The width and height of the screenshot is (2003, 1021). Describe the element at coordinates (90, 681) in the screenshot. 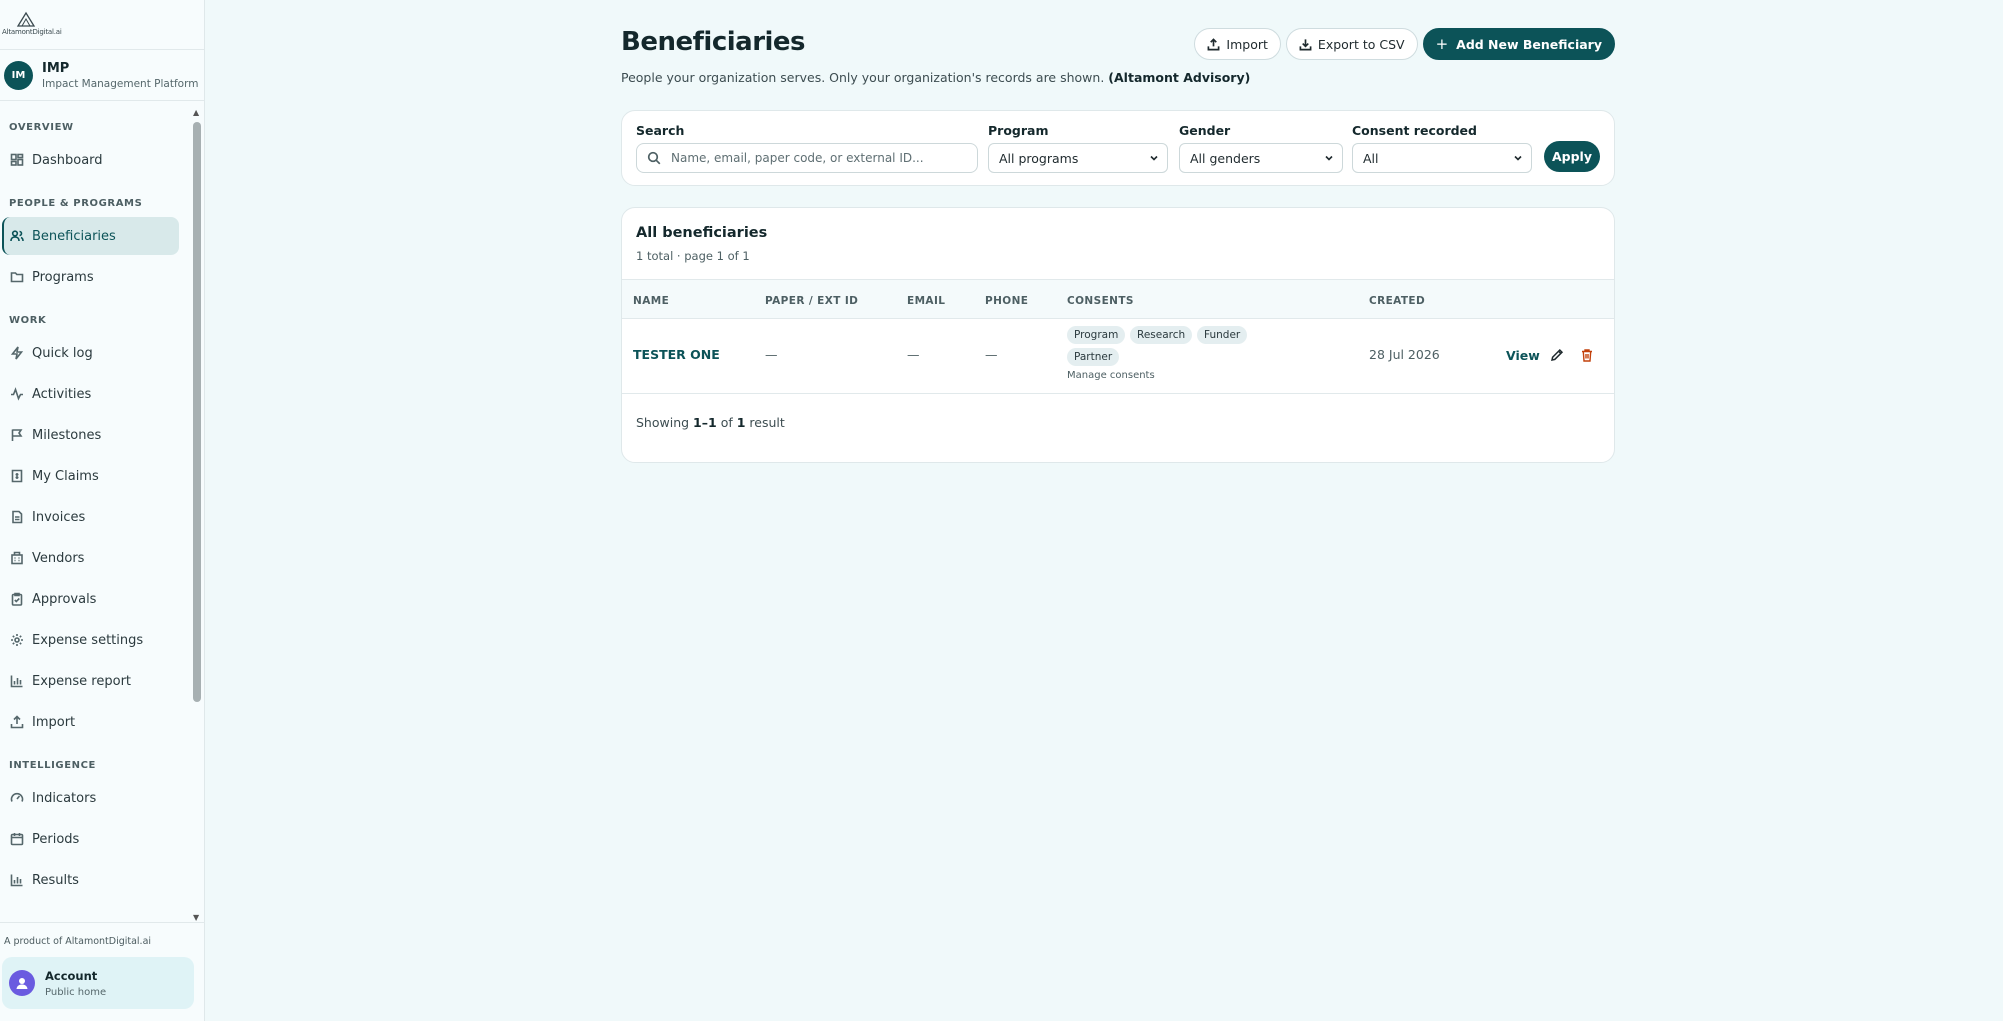

I see `sidebar-item-expense-report: Expense report` at that location.